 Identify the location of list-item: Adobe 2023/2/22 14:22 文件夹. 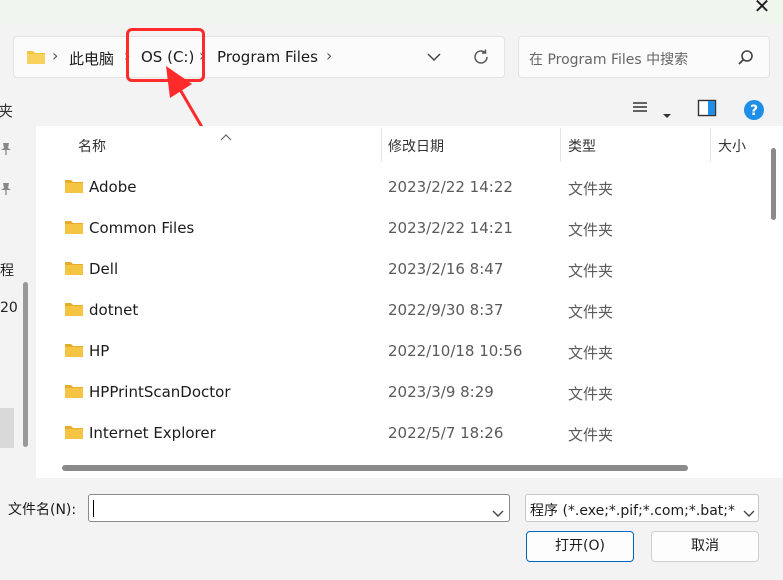
(408, 187).